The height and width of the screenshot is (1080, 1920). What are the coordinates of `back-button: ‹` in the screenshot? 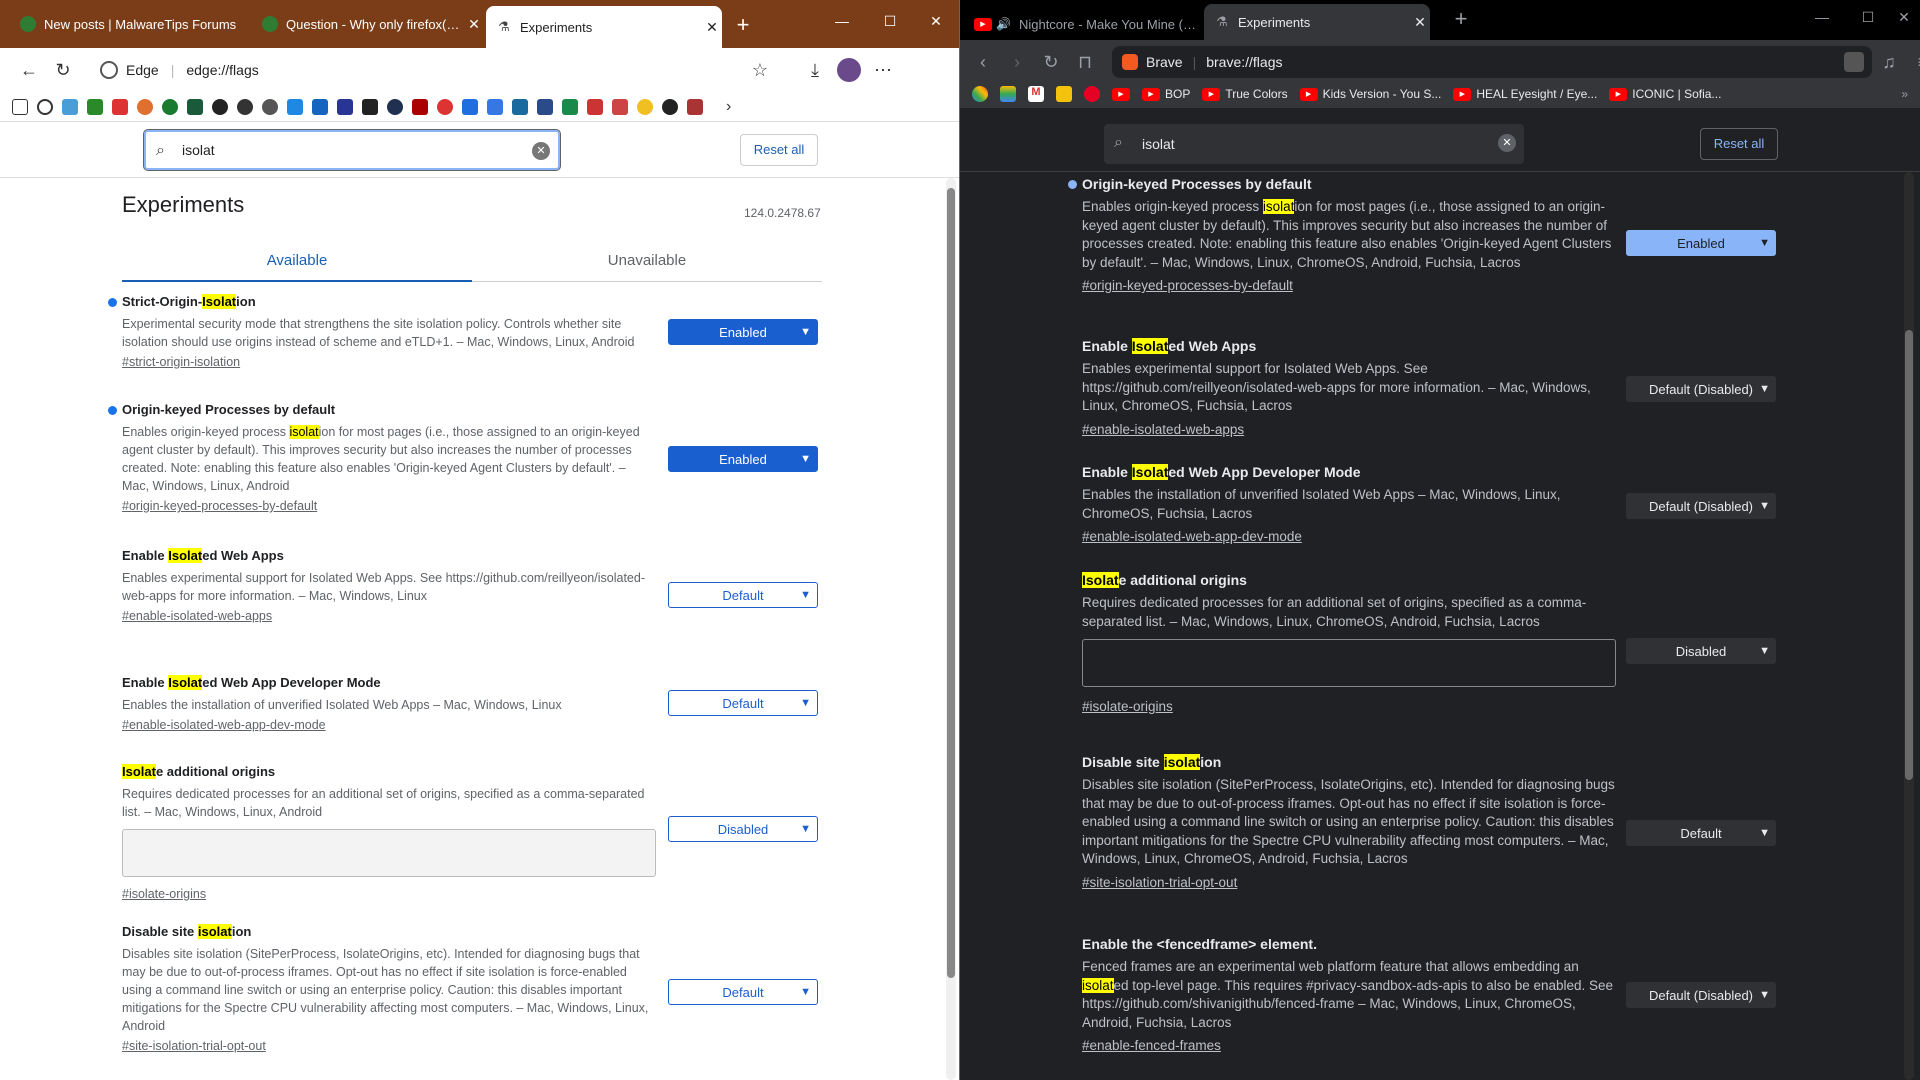 It's located at (983, 62).